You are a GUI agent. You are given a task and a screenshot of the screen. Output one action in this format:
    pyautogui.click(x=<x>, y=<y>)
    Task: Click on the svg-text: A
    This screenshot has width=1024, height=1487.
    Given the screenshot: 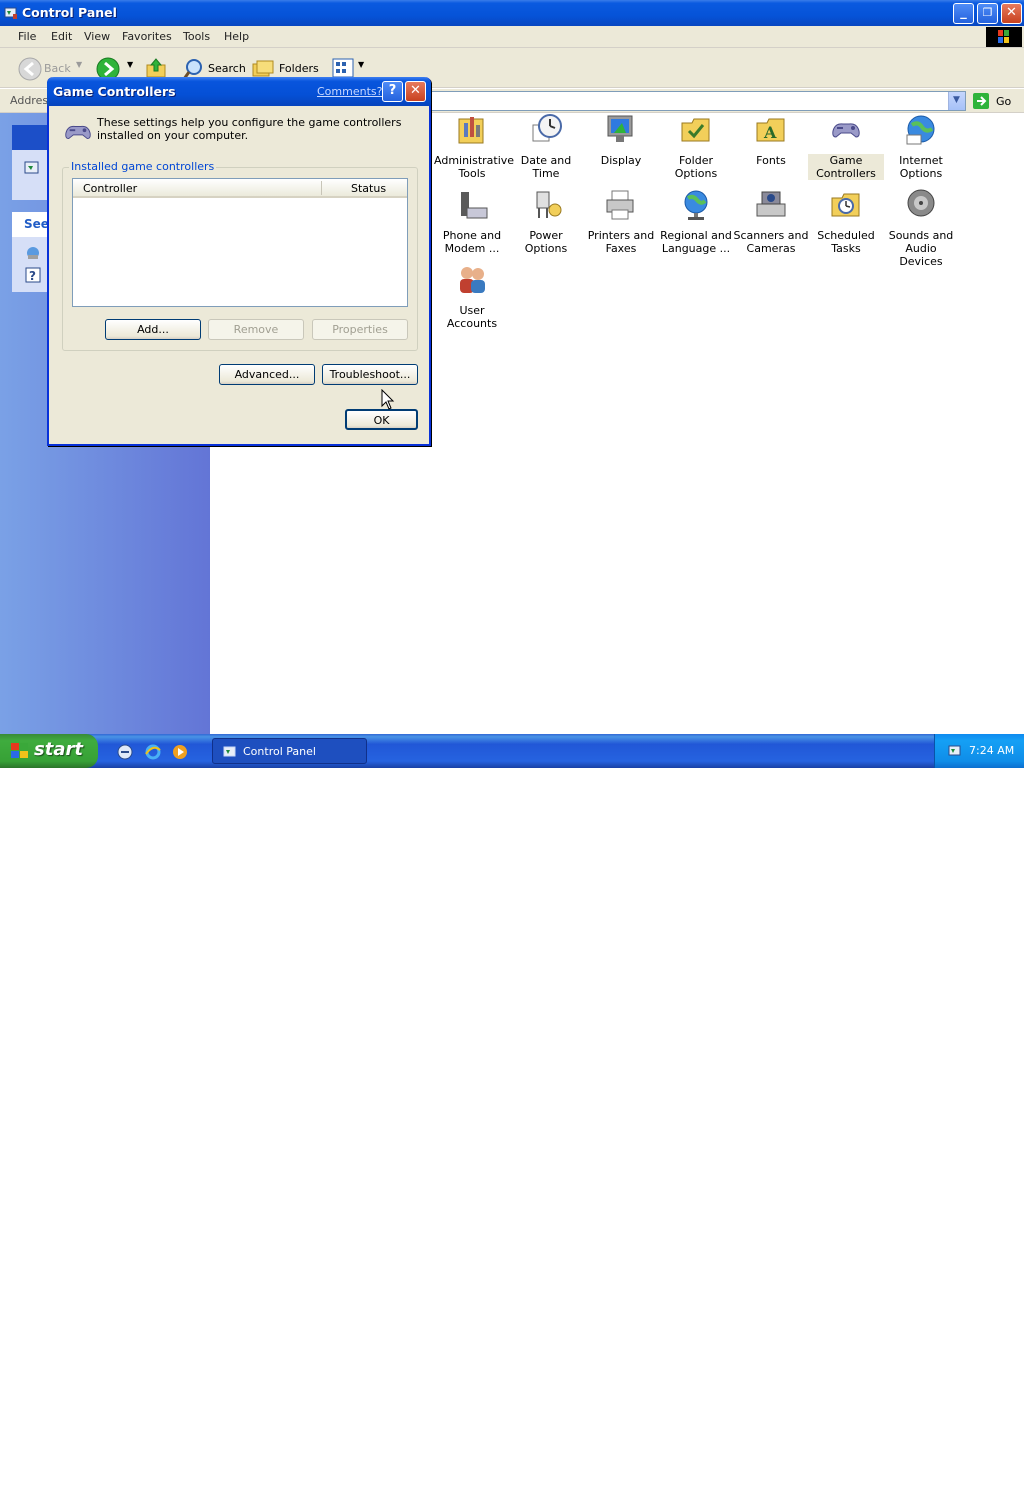 What is the action you would take?
    pyautogui.click(x=770, y=132)
    